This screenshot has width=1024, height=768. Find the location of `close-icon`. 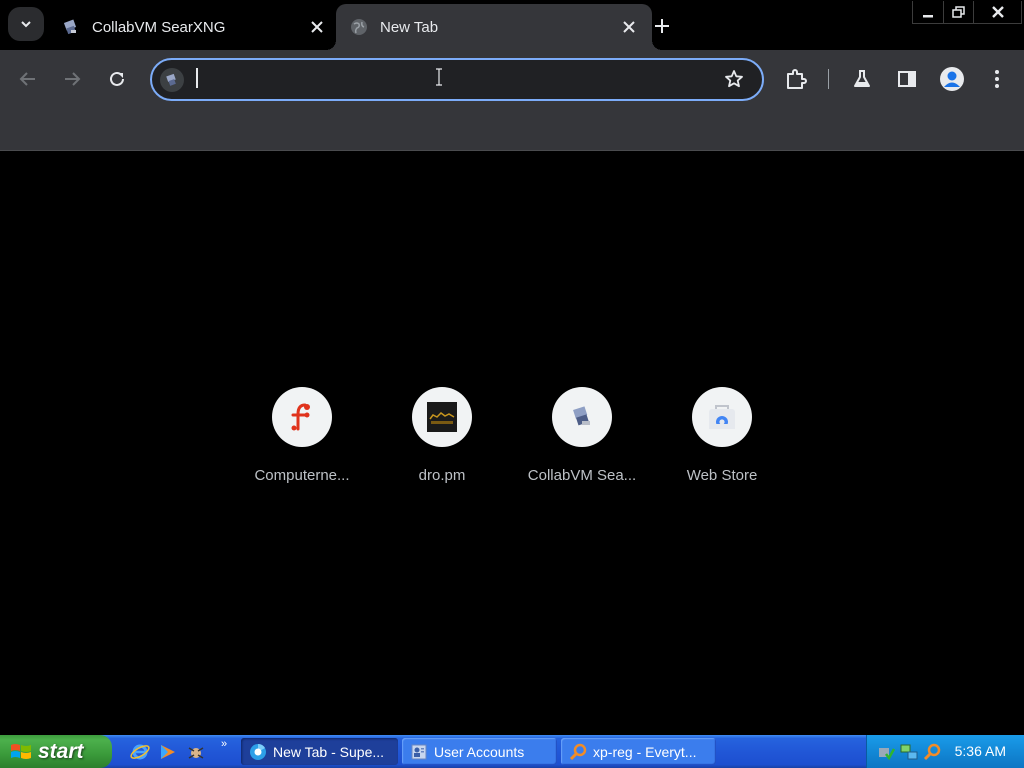

close-icon is located at coordinates (997, 12).